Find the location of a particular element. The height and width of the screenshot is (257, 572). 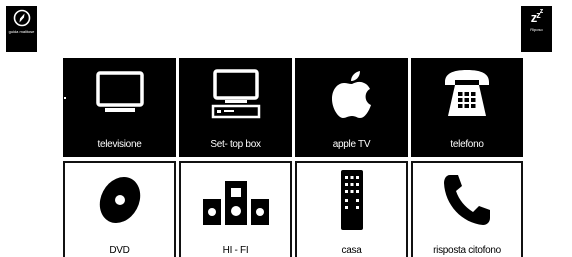

tile-label: HI - FI is located at coordinates (235, 250).